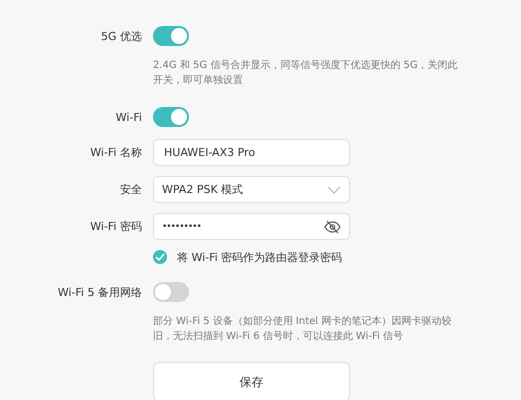  What do you see at coordinates (130, 189) in the screenshot?
I see `field-label: 安全` at bounding box center [130, 189].